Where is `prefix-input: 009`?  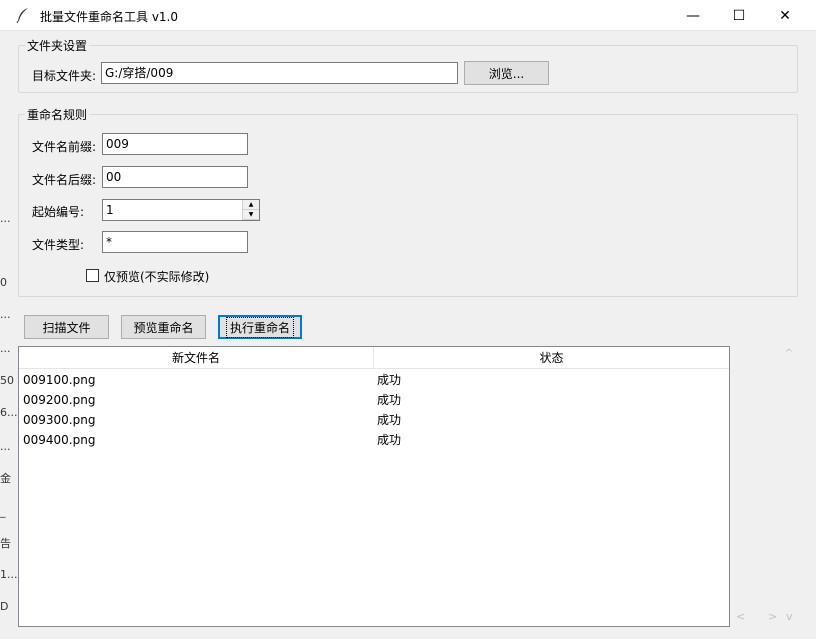 prefix-input: 009 is located at coordinates (175, 144).